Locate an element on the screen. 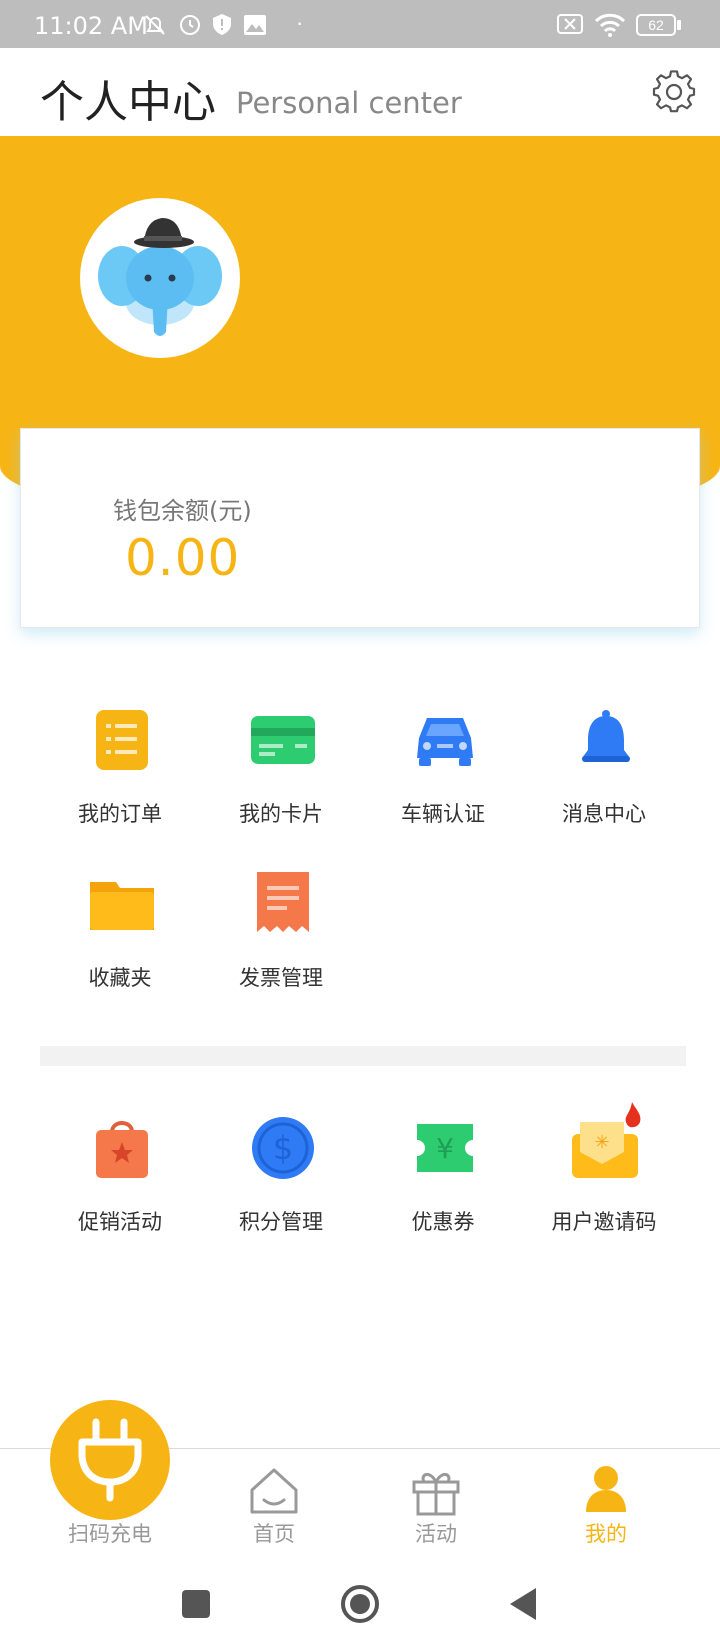 This screenshot has width=720, height=1650. page-subtitle: Personal center is located at coordinates (349, 103).